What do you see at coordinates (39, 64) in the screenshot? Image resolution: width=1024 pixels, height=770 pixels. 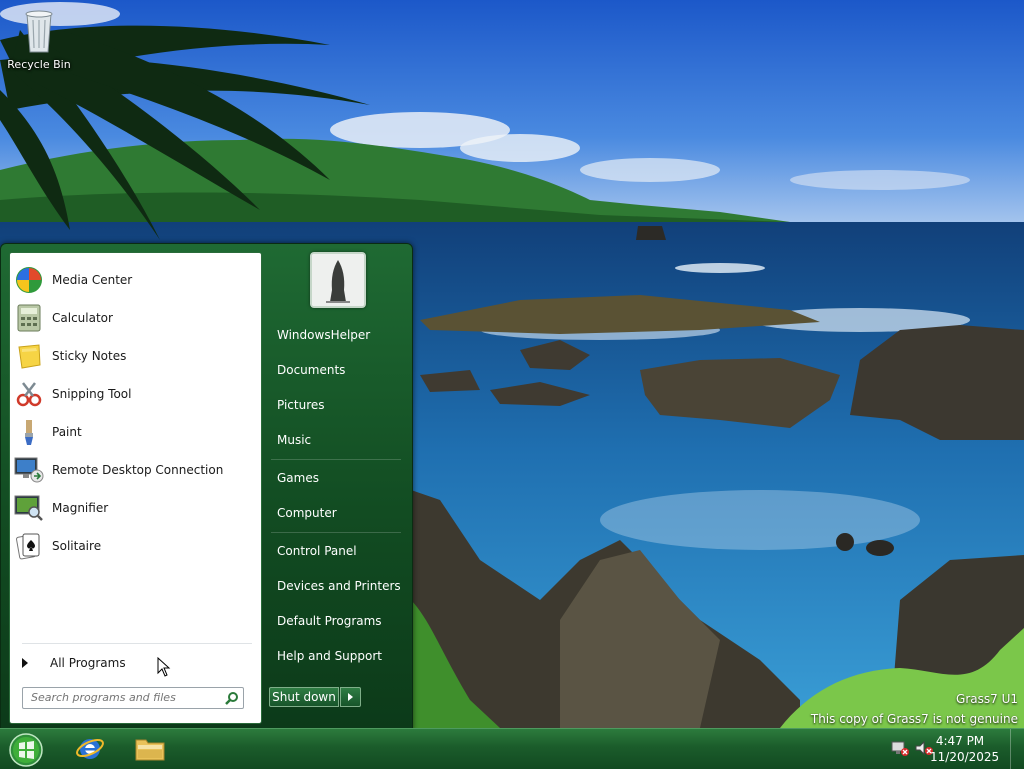 I see `desktop-icon-label: Recycle Bin` at bounding box center [39, 64].